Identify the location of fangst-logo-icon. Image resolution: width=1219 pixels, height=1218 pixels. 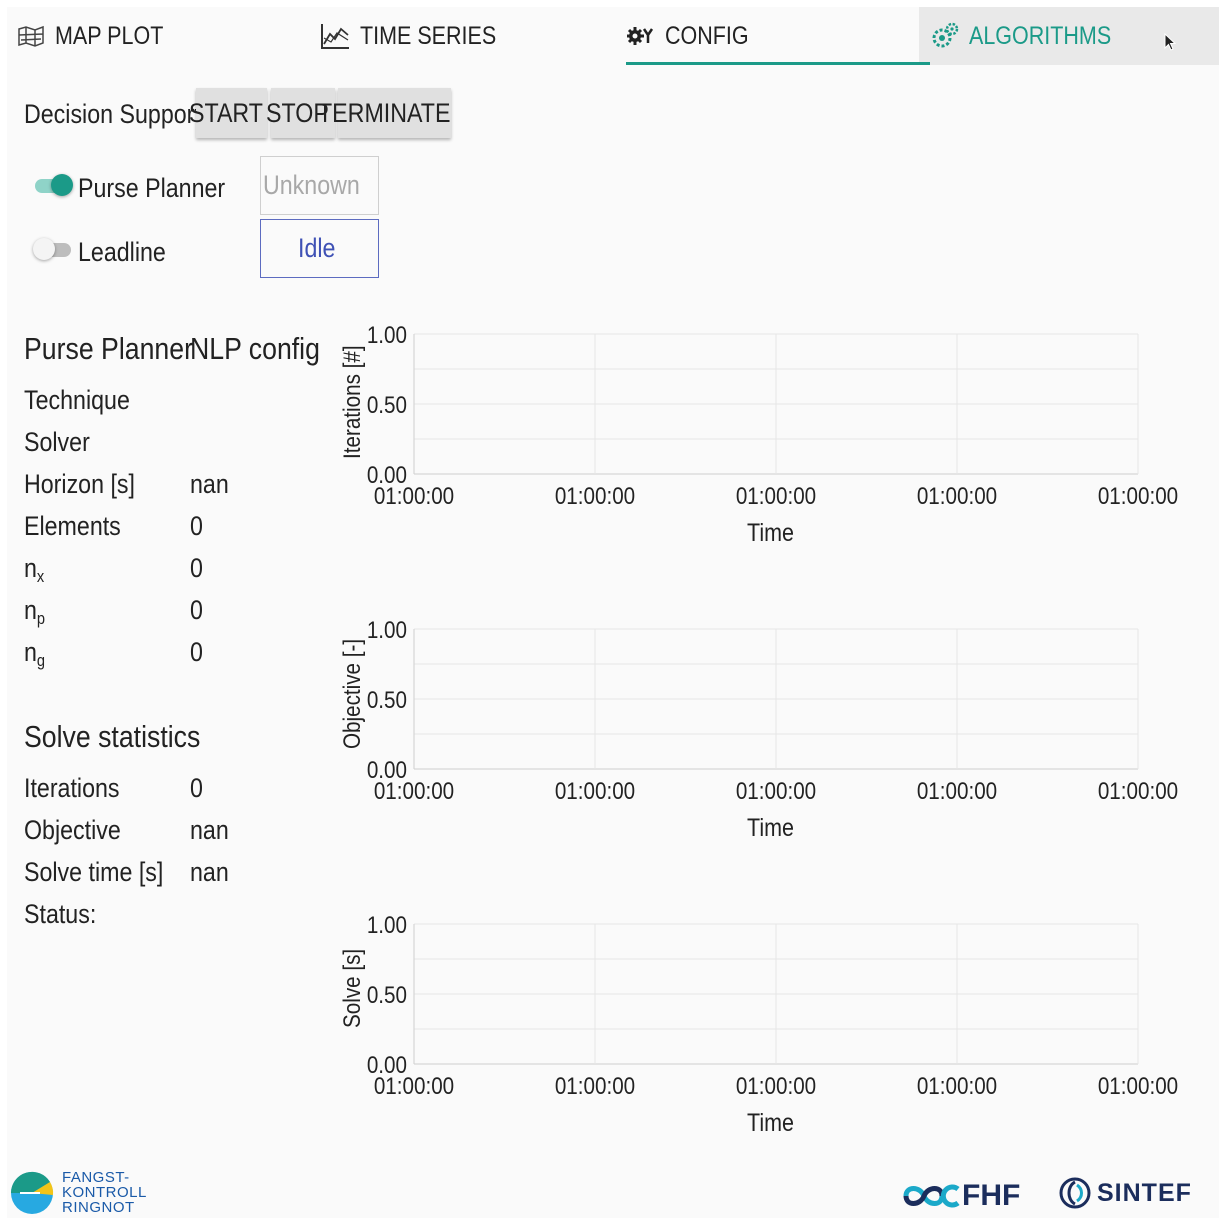
(32, 1192).